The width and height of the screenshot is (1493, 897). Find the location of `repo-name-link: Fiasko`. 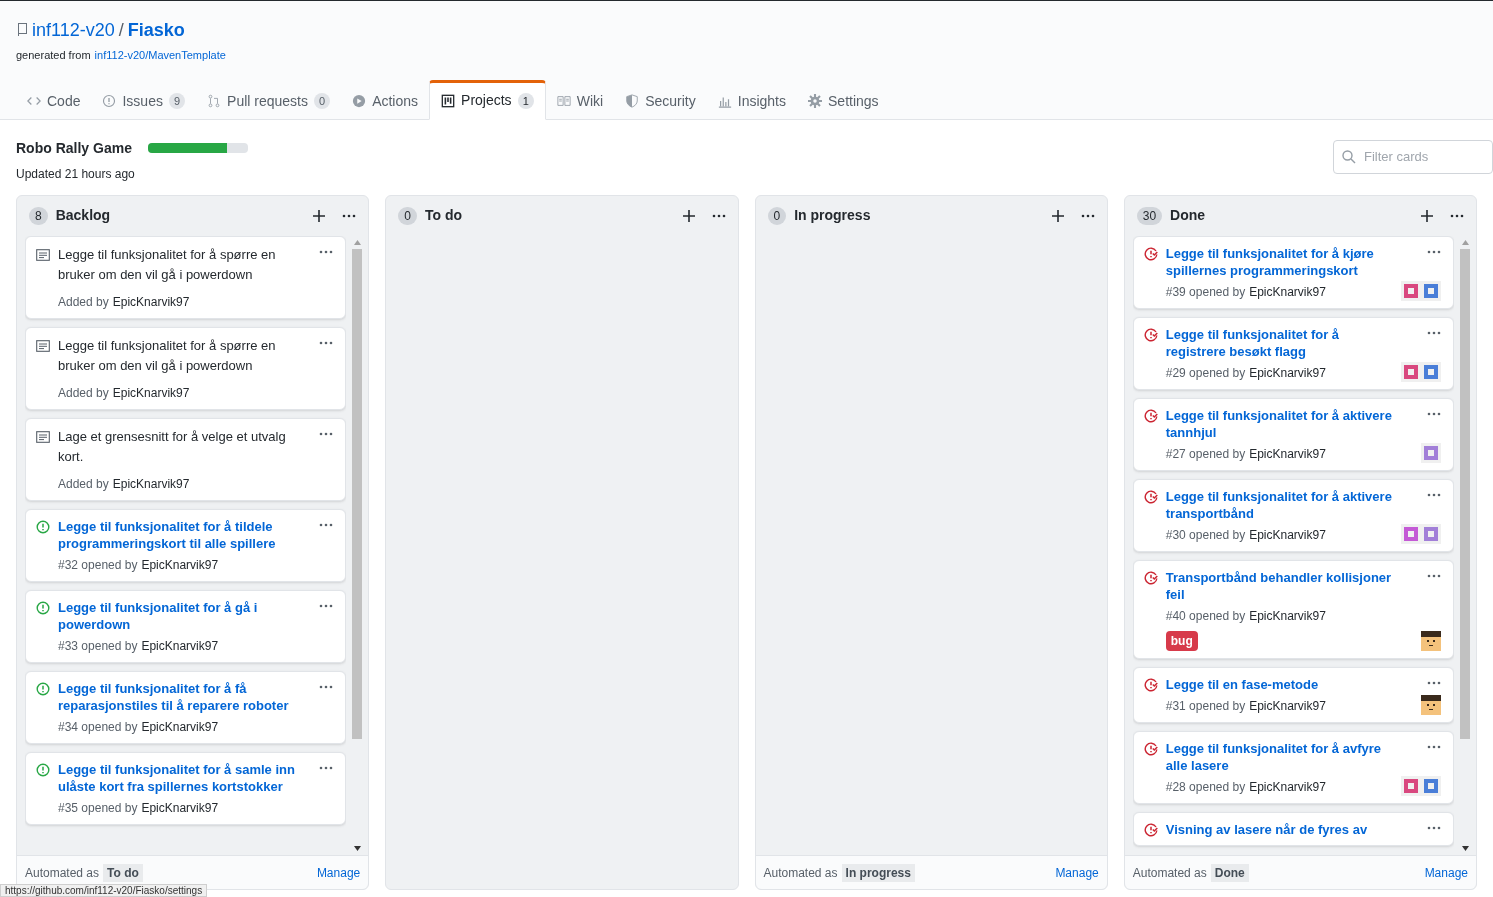

repo-name-link: Fiasko is located at coordinates (156, 30).